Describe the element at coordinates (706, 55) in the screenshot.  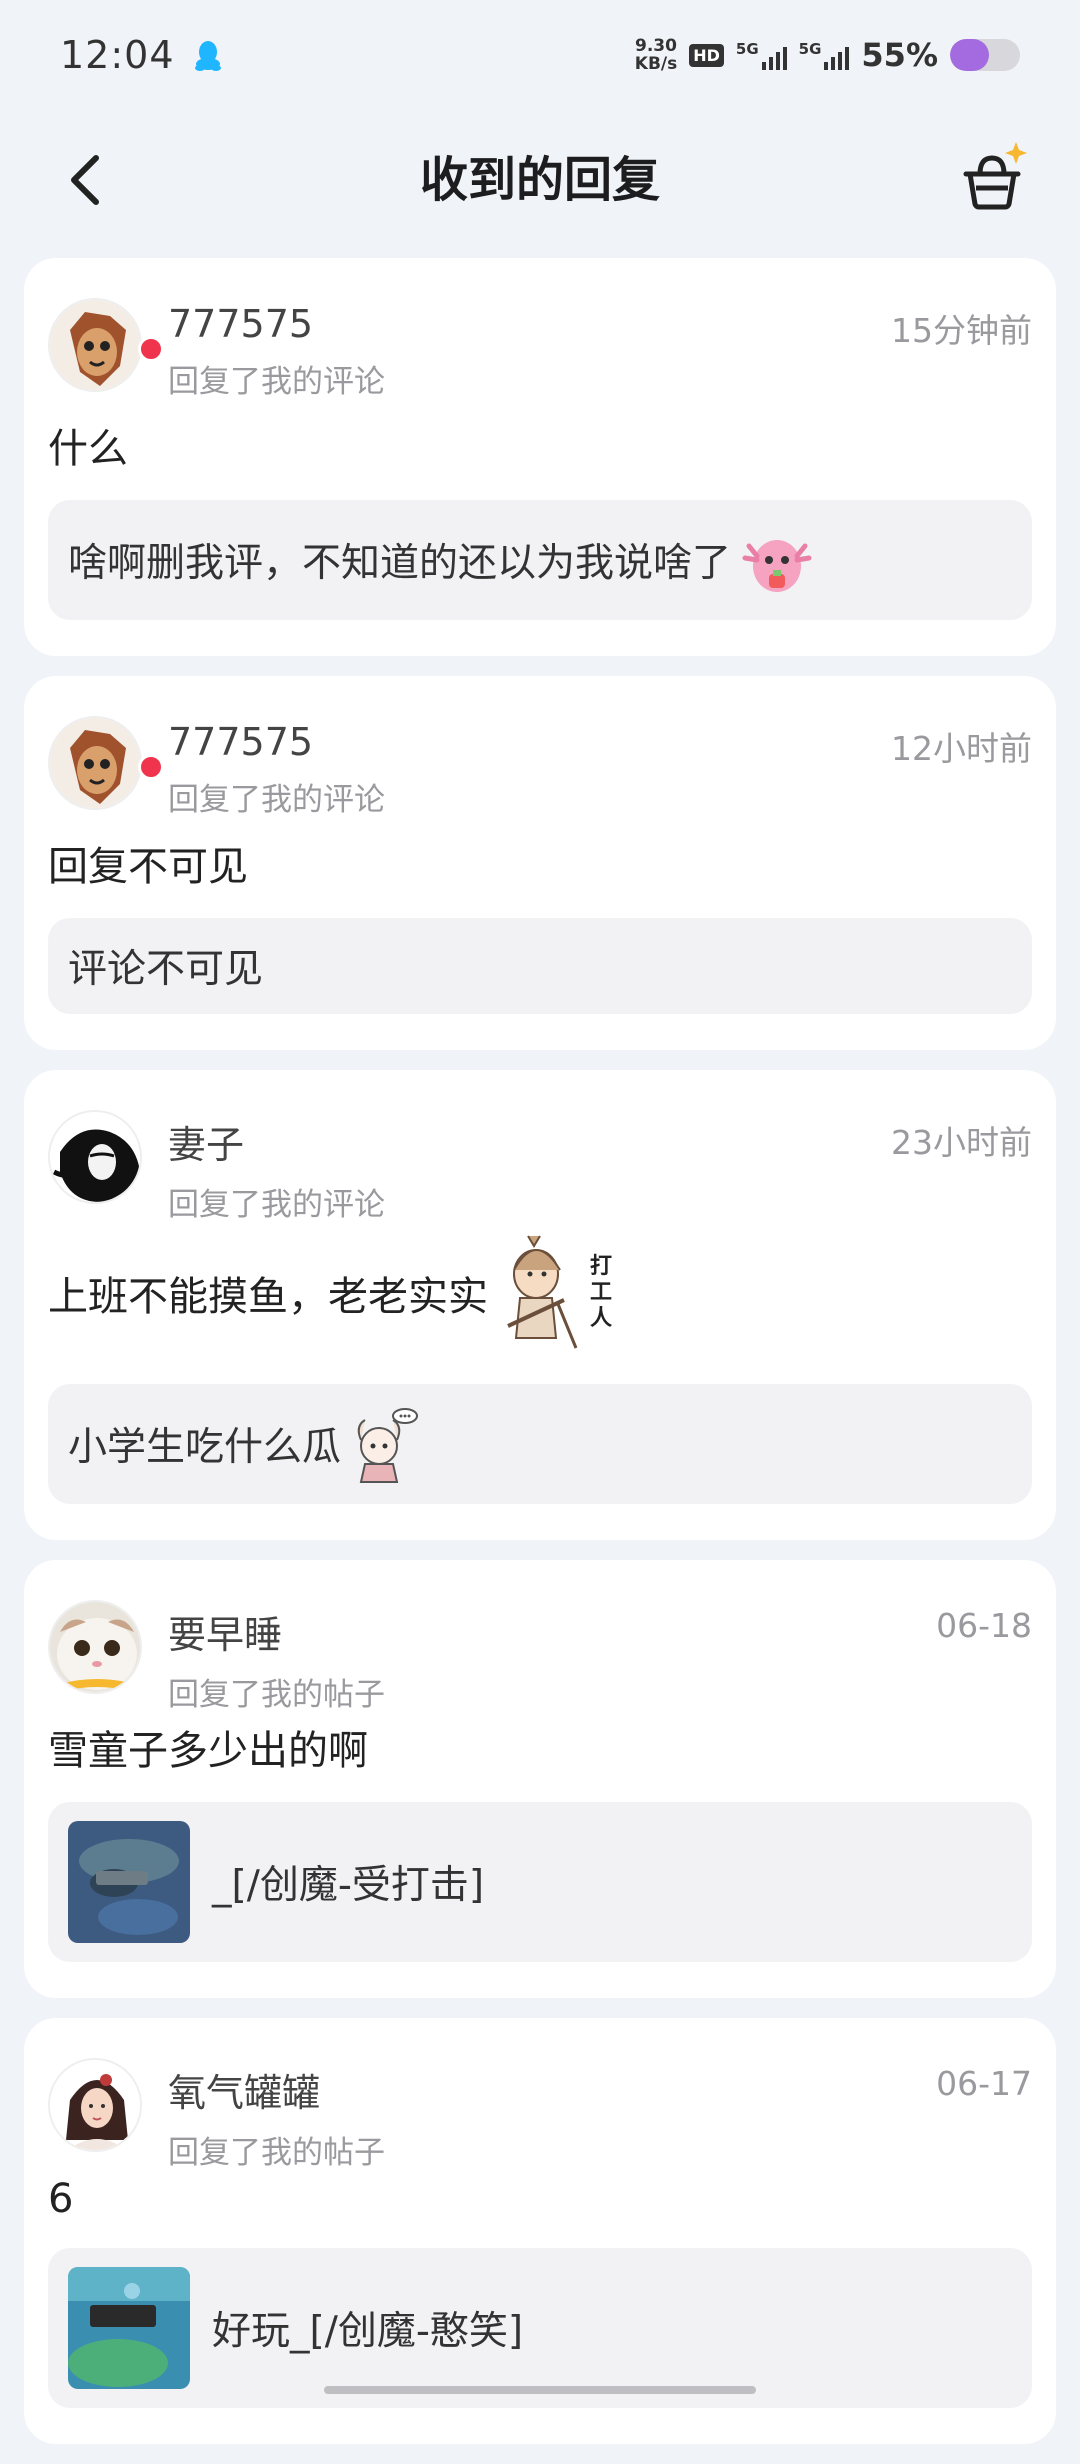
I see `hd-voice-icon: HD` at that location.